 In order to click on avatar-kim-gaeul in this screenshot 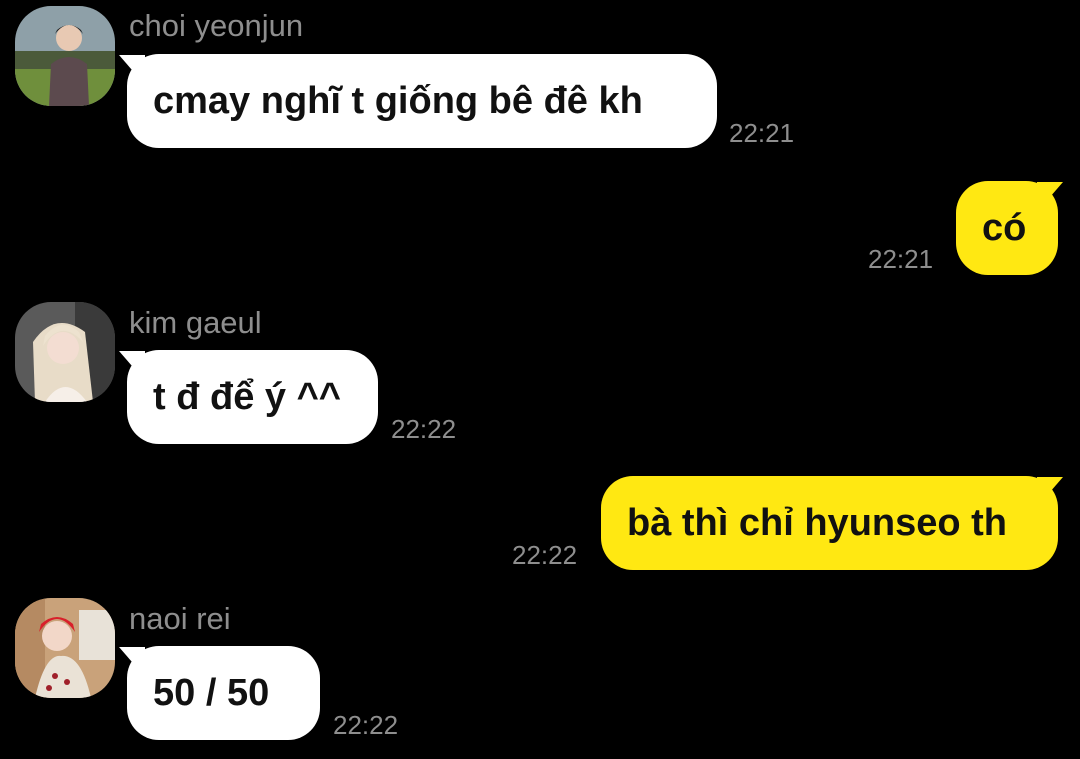, I will do `click(65, 352)`.